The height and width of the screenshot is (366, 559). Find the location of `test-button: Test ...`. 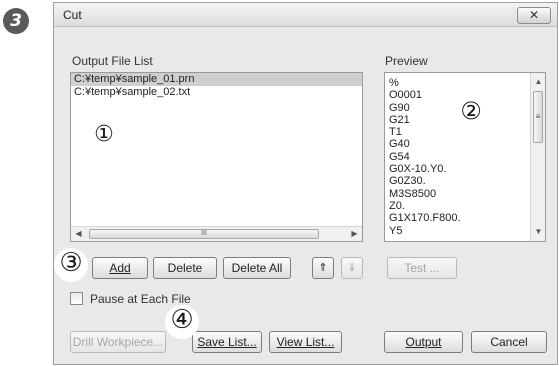

test-button: Test ... is located at coordinates (422, 268).